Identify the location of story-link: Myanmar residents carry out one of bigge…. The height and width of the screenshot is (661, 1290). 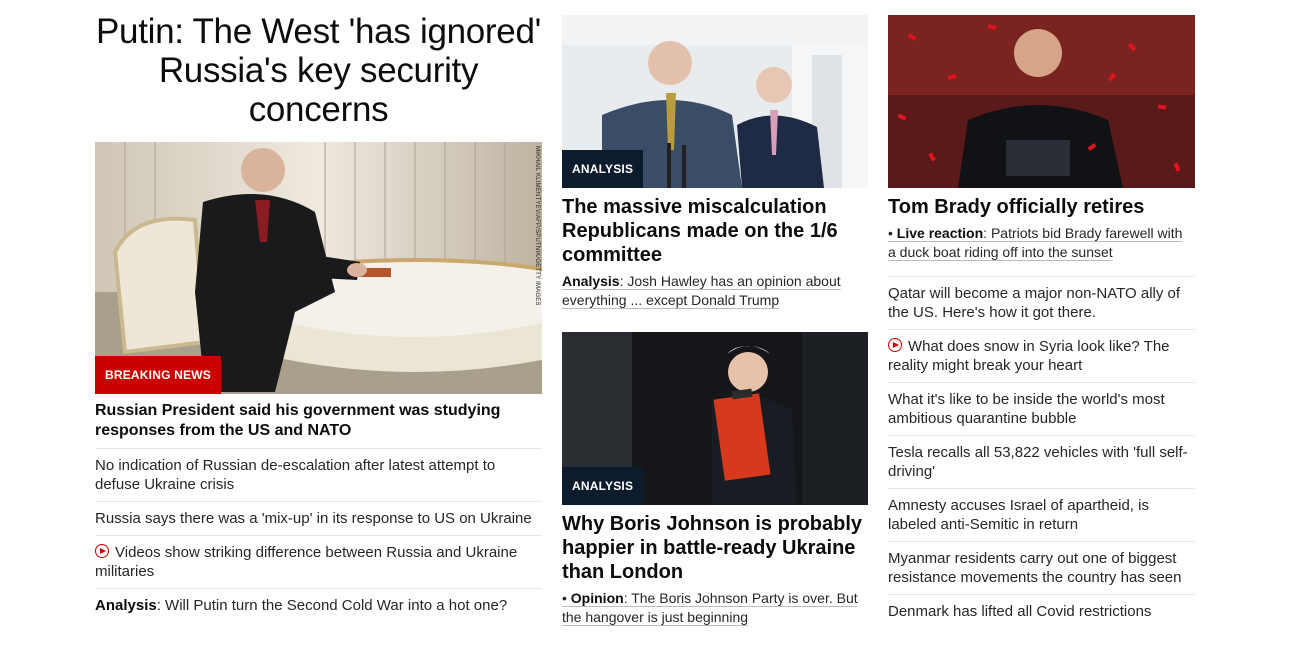
(1038, 568).